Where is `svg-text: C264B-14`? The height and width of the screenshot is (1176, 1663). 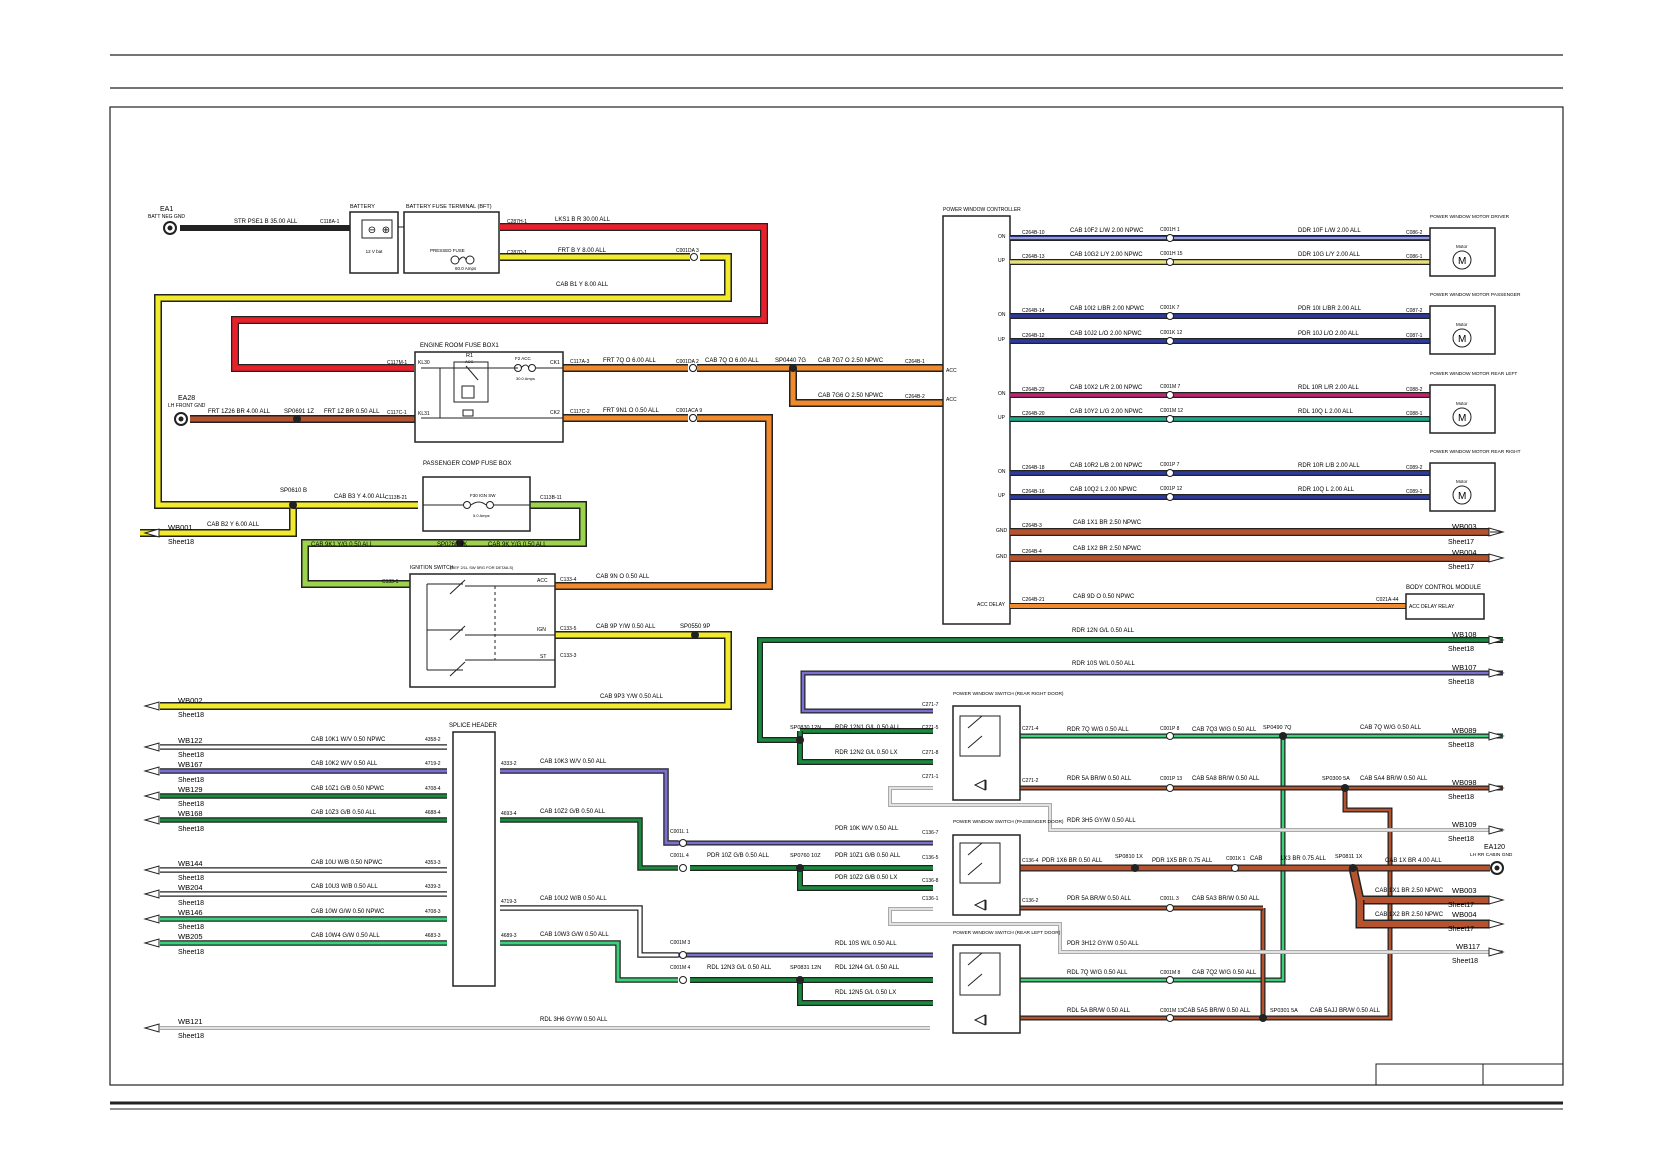 svg-text: C264B-14 is located at coordinates (1033, 311).